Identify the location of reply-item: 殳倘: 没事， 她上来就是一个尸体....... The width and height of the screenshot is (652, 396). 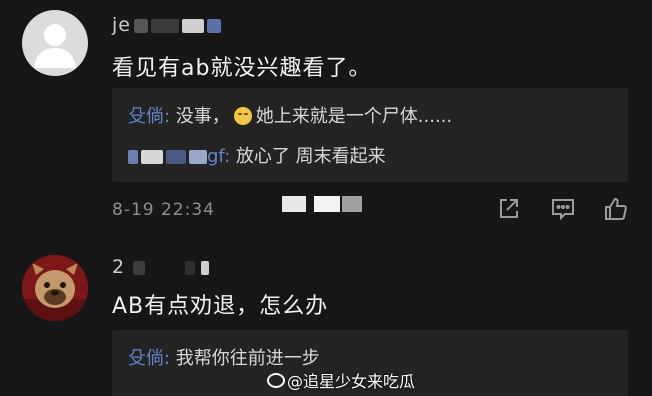
(290, 115).